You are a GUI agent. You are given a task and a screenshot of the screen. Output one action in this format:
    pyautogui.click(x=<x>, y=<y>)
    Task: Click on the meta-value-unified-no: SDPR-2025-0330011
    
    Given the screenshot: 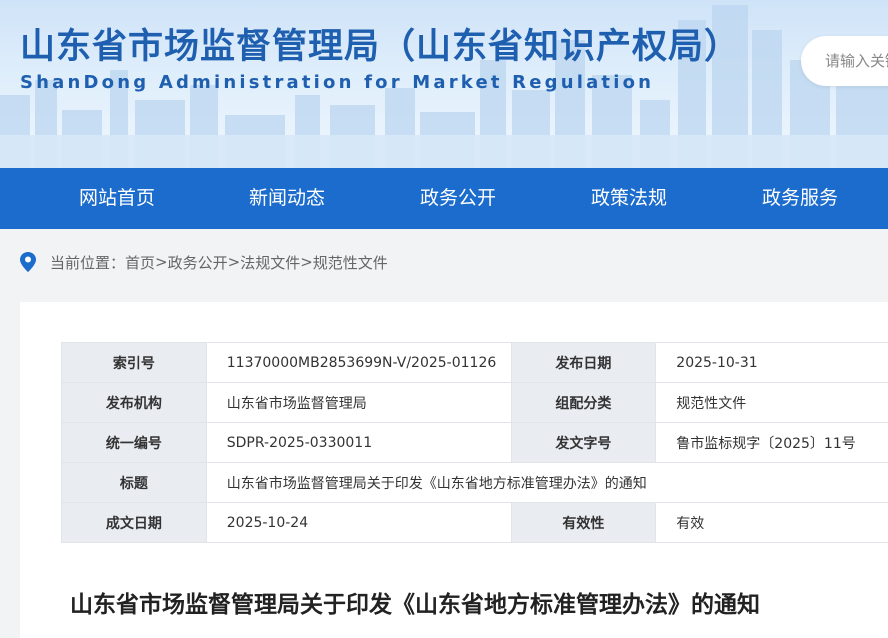 What is the action you would take?
    pyautogui.click(x=358, y=442)
    